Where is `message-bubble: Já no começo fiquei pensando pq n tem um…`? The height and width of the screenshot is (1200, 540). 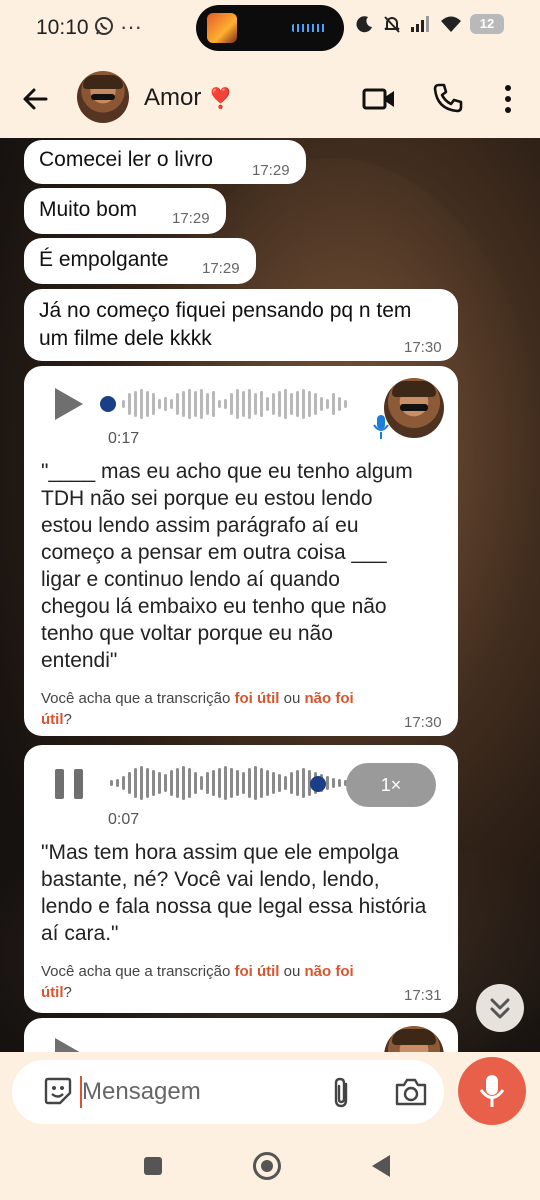 message-bubble: Já no começo fiquei pensando pq n tem um… is located at coordinates (241, 325).